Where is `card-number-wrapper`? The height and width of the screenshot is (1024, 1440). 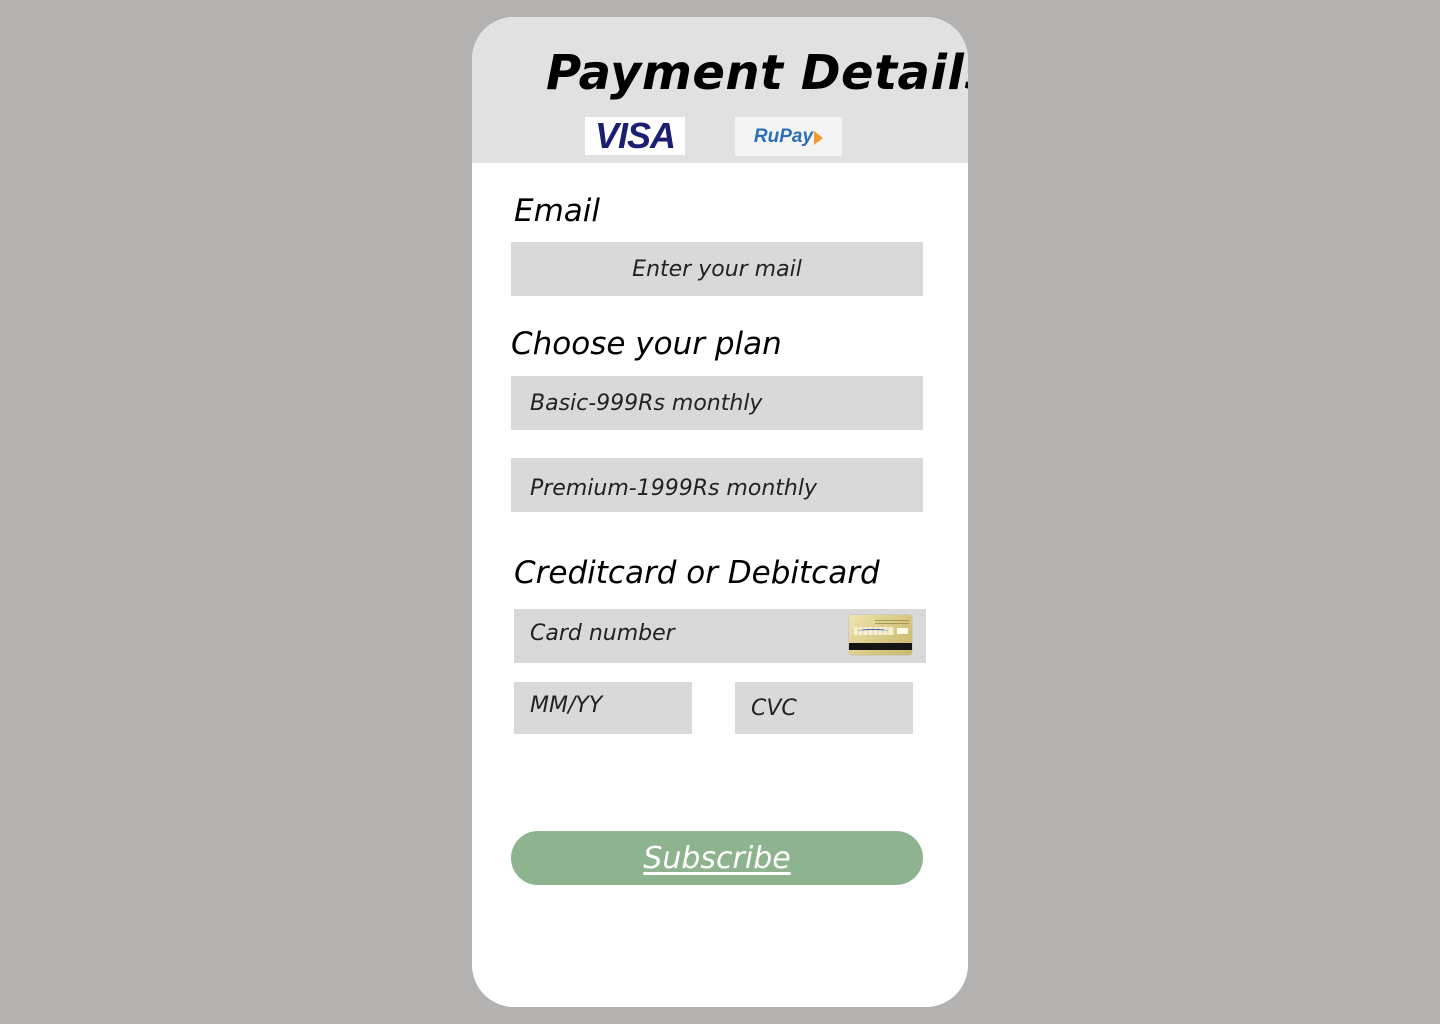
card-number-wrapper is located at coordinates (720, 636).